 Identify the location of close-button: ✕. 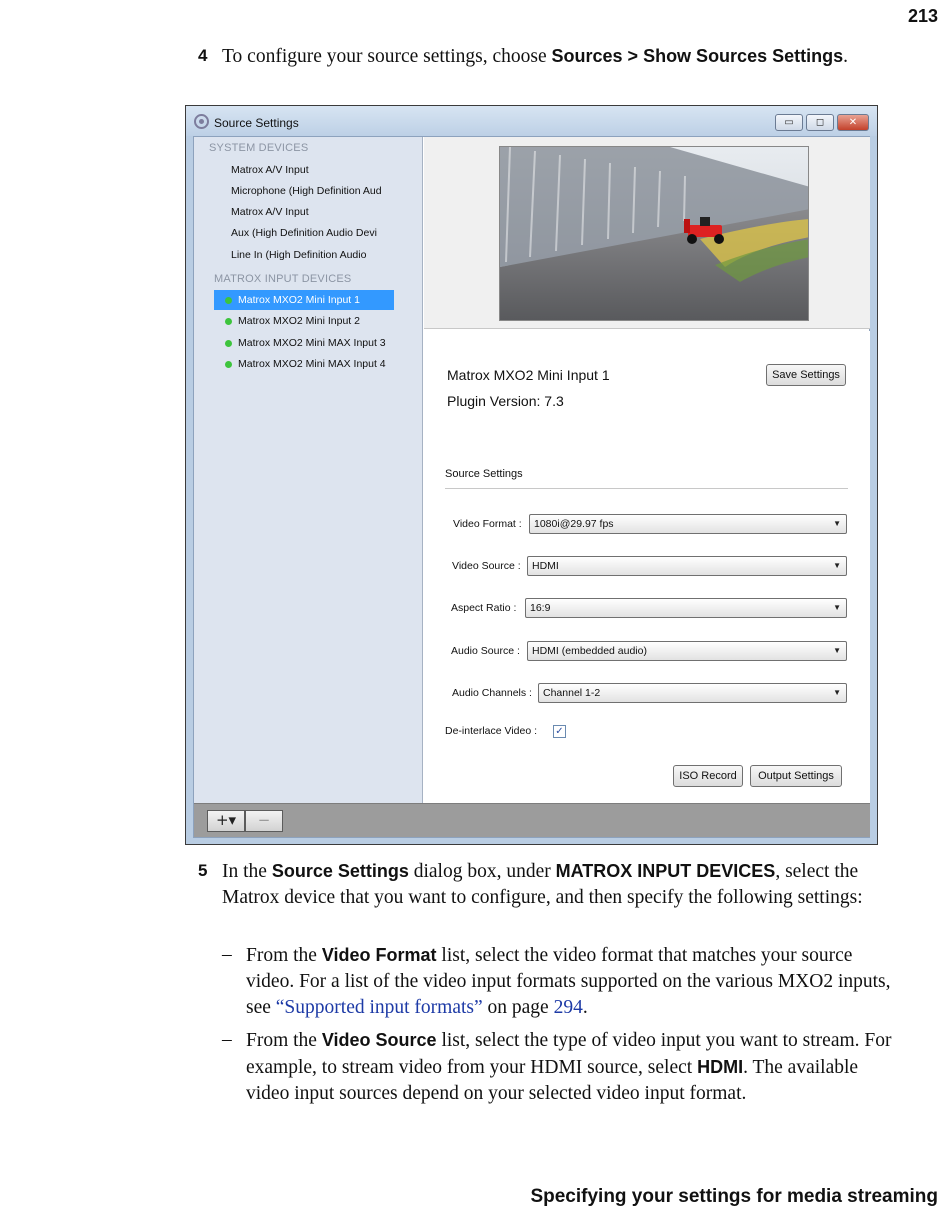
(853, 122).